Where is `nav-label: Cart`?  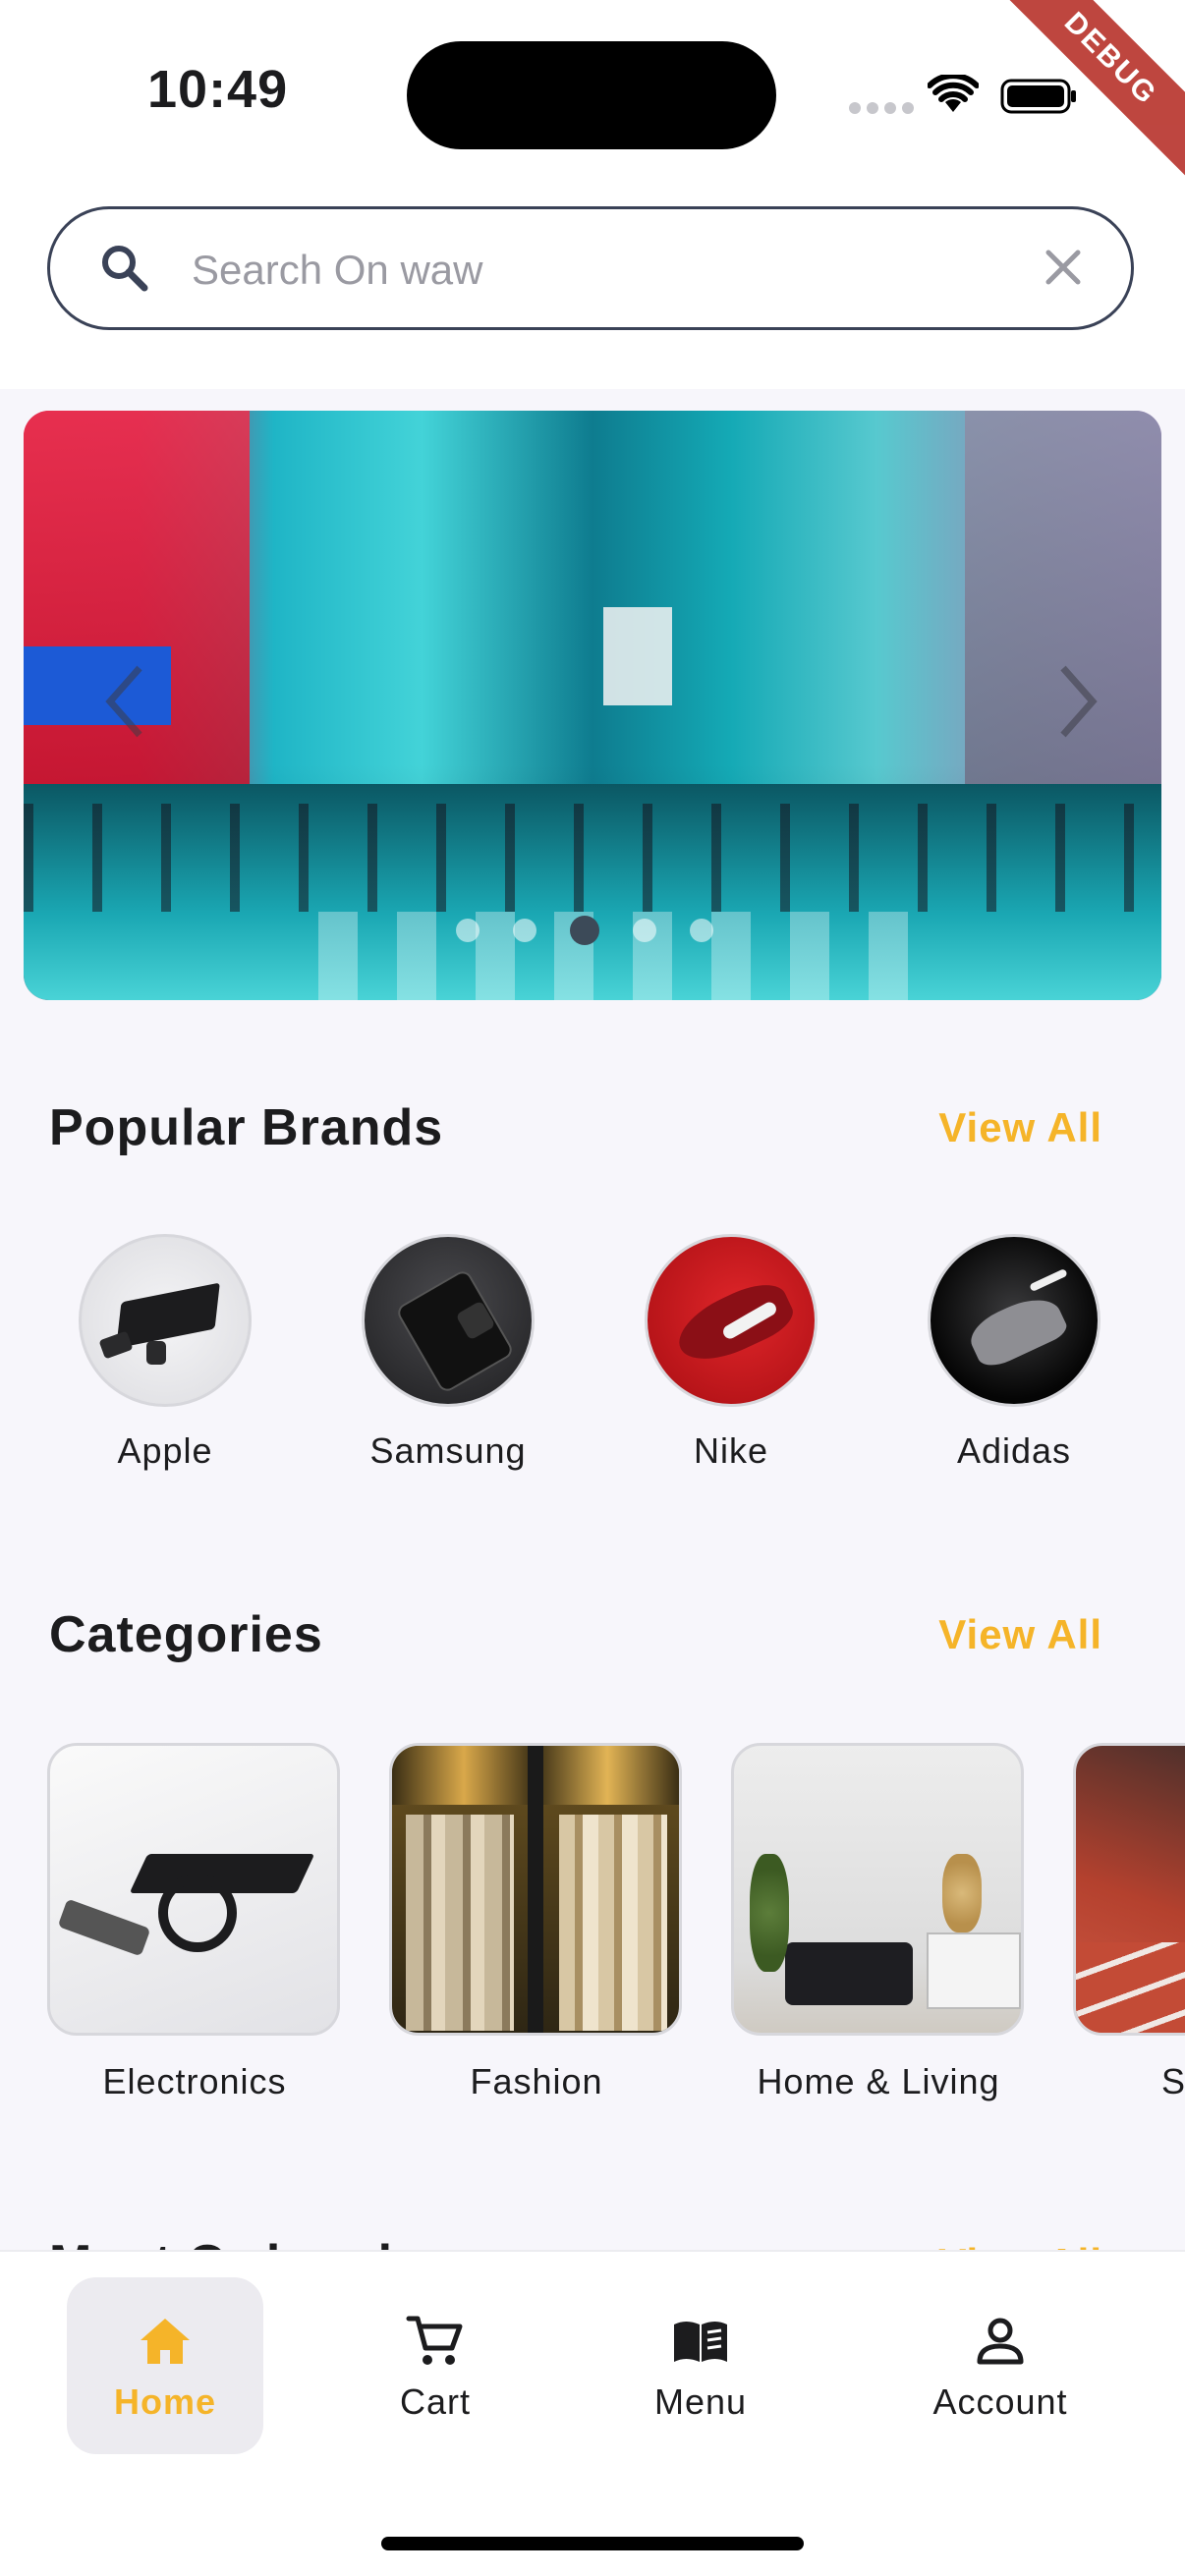
nav-label: Cart is located at coordinates (435, 2401).